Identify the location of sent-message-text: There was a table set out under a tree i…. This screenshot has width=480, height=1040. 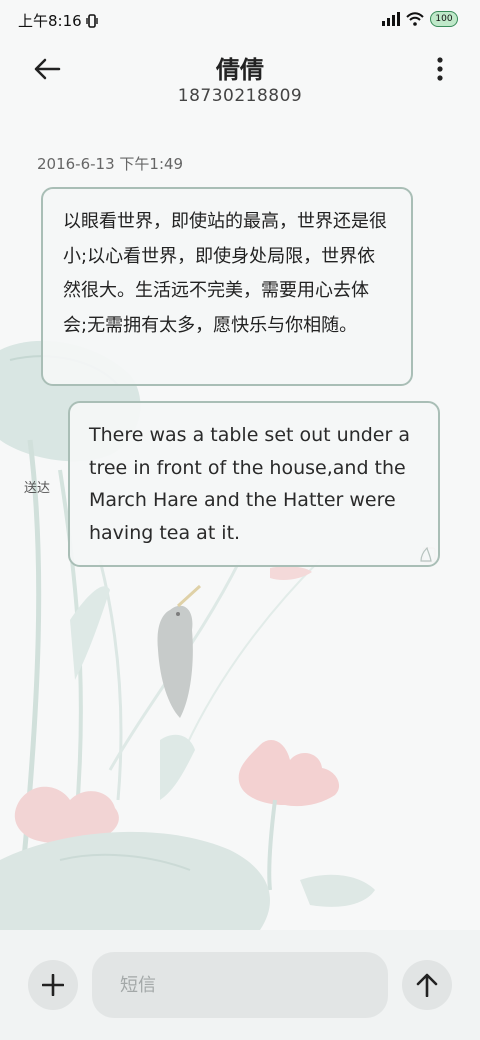
(249, 484).